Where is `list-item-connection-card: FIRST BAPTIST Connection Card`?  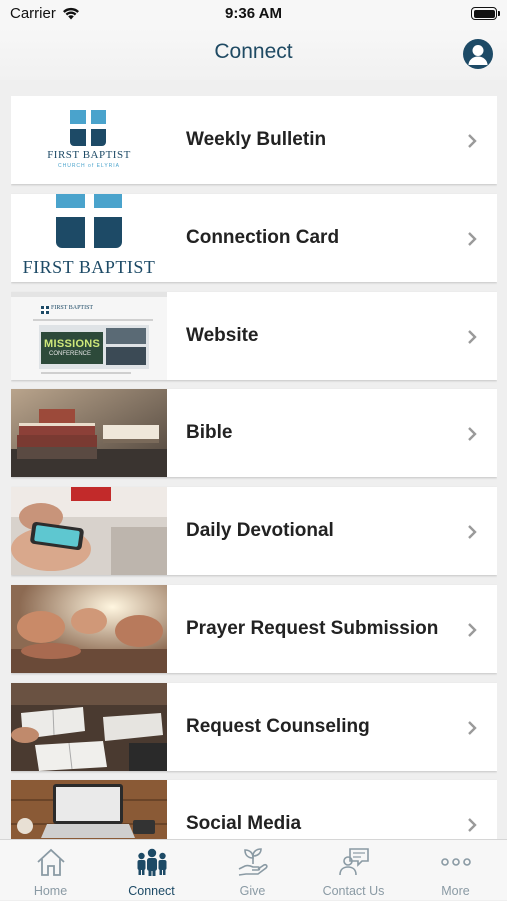 list-item-connection-card: FIRST BAPTIST Connection Card is located at coordinates (254, 238).